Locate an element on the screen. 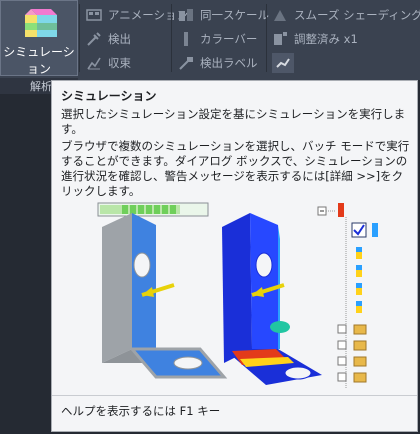 This screenshot has width=420, height=434. colorbar-icon is located at coordinates (186, 39).